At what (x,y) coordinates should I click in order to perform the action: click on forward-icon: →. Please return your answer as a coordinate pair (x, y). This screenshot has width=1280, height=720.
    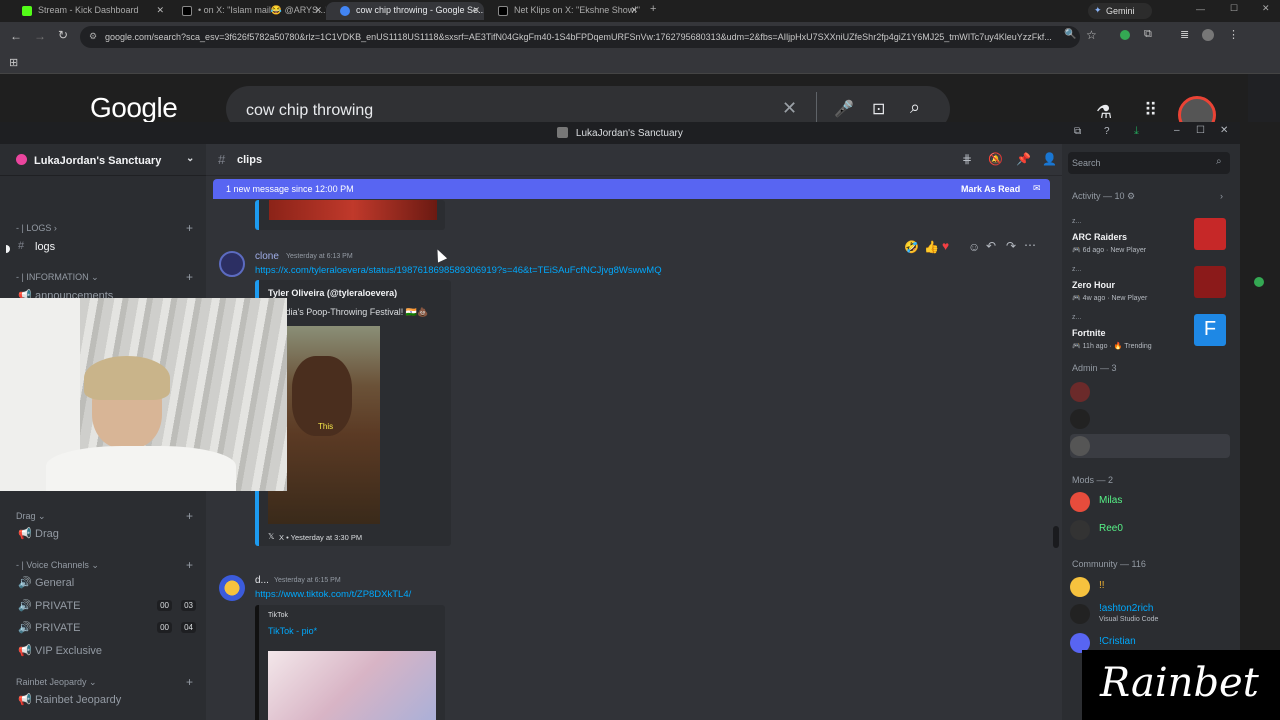
    Looking at the image, I should click on (40, 36).